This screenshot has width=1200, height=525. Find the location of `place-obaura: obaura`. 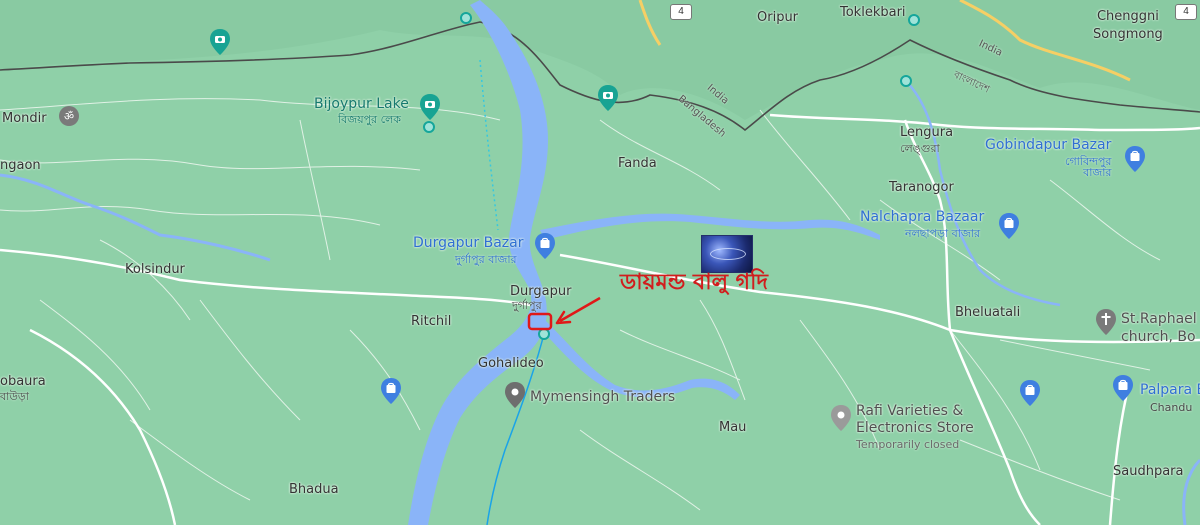

place-obaura: obaura is located at coordinates (23, 381).